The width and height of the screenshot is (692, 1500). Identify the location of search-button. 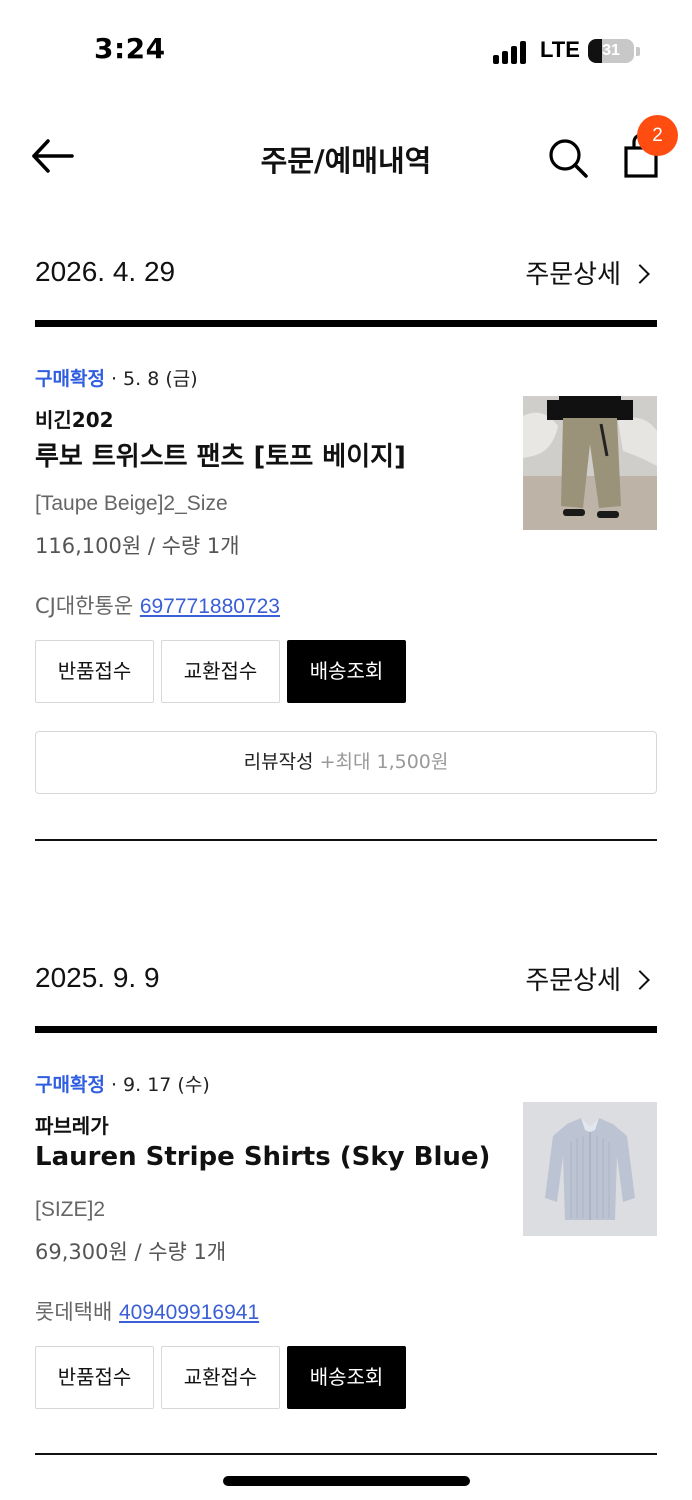
(568, 158).